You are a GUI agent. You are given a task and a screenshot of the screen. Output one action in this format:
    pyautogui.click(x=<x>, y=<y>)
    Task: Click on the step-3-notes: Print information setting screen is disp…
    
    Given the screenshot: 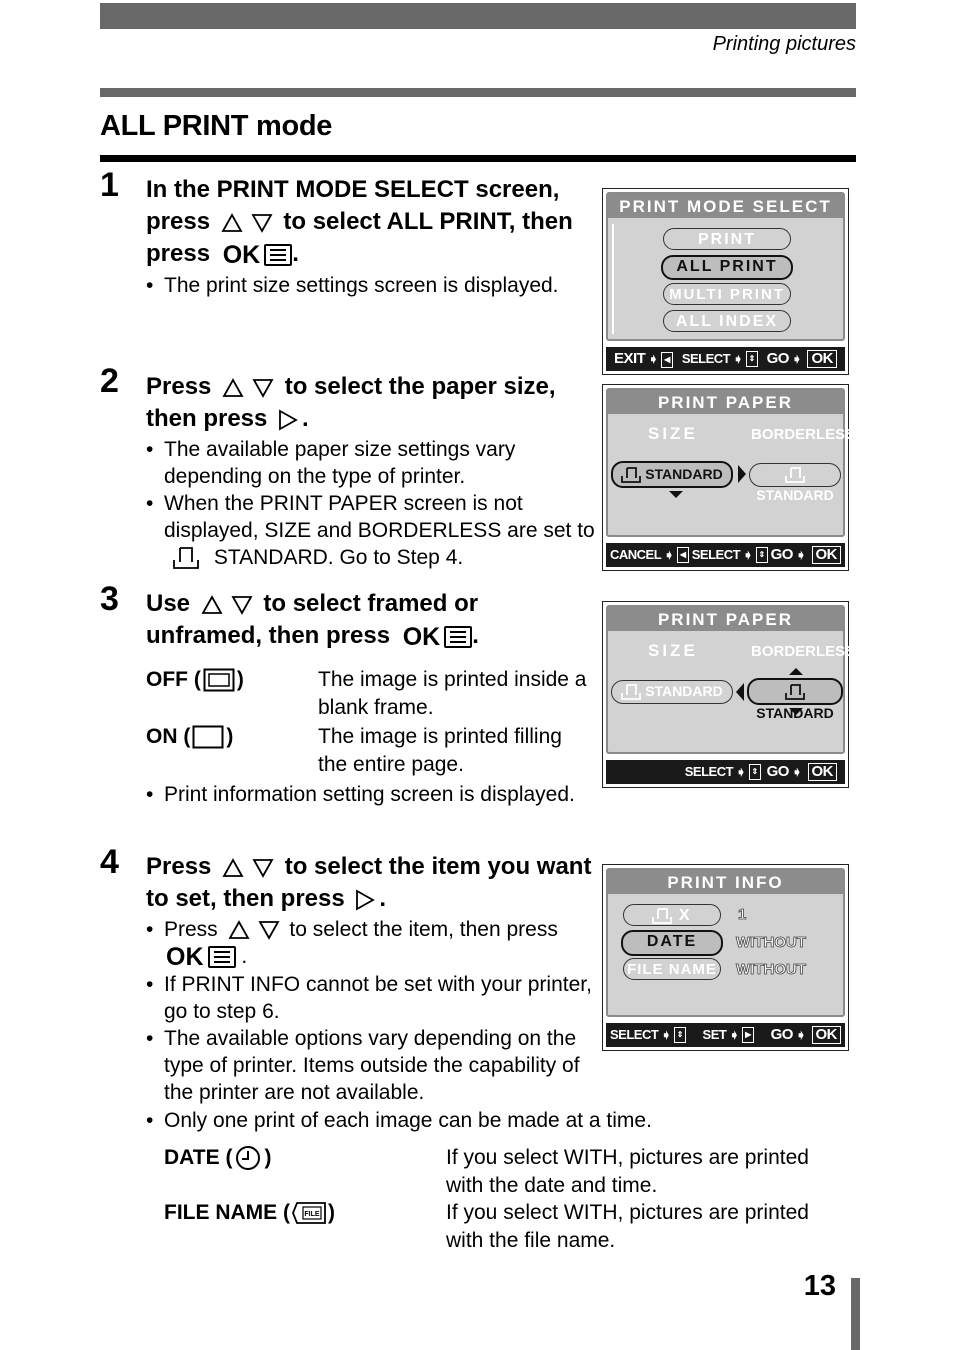 What is the action you would take?
    pyautogui.click(x=371, y=794)
    